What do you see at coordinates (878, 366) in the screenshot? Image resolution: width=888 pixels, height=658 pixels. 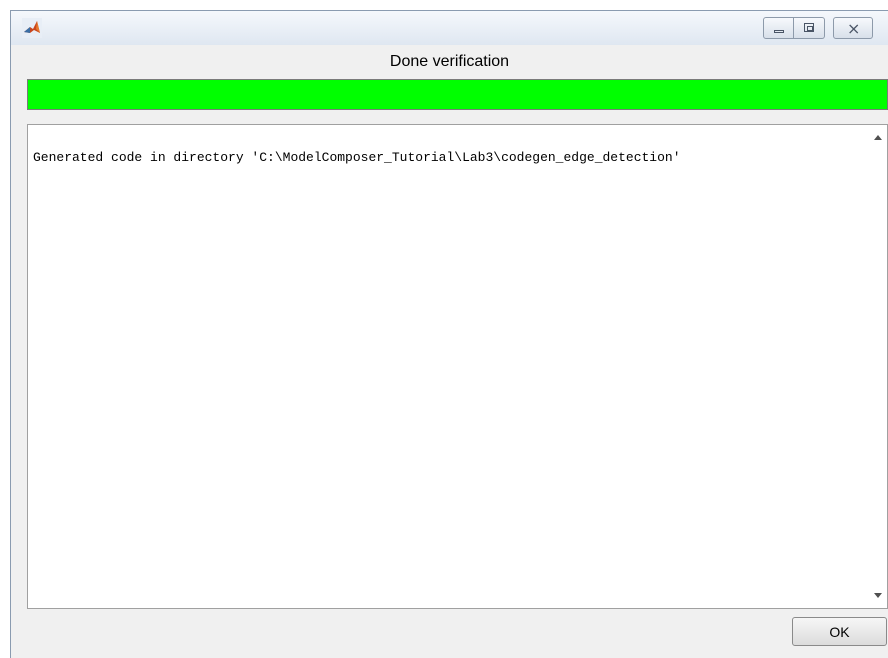 I see `vertical-scrollbar` at bounding box center [878, 366].